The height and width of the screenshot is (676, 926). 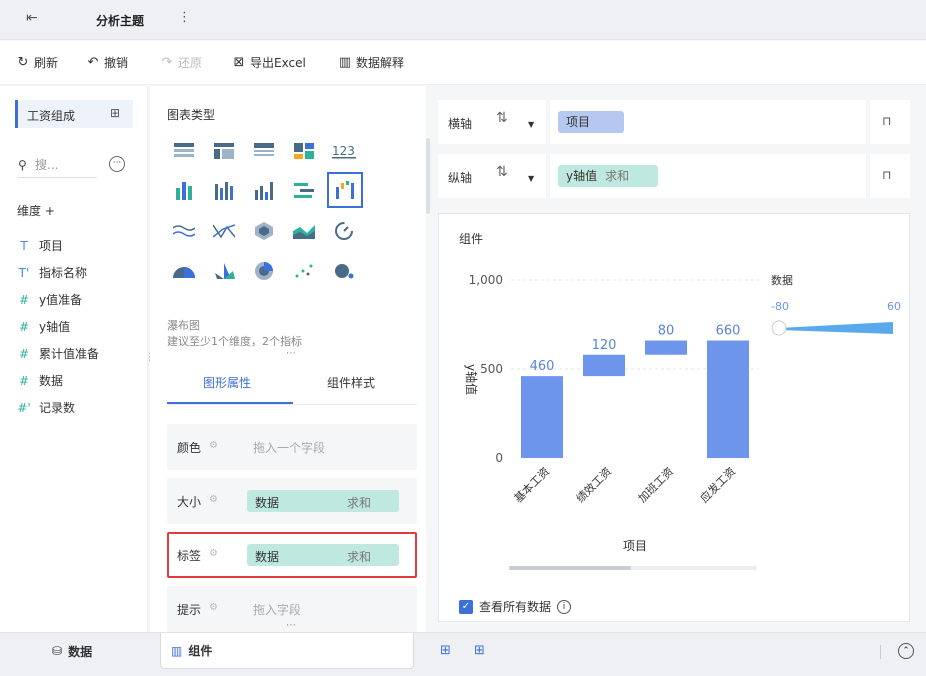 What do you see at coordinates (51, 381) in the screenshot?
I see `field-name: 数据` at bounding box center [51, 381].